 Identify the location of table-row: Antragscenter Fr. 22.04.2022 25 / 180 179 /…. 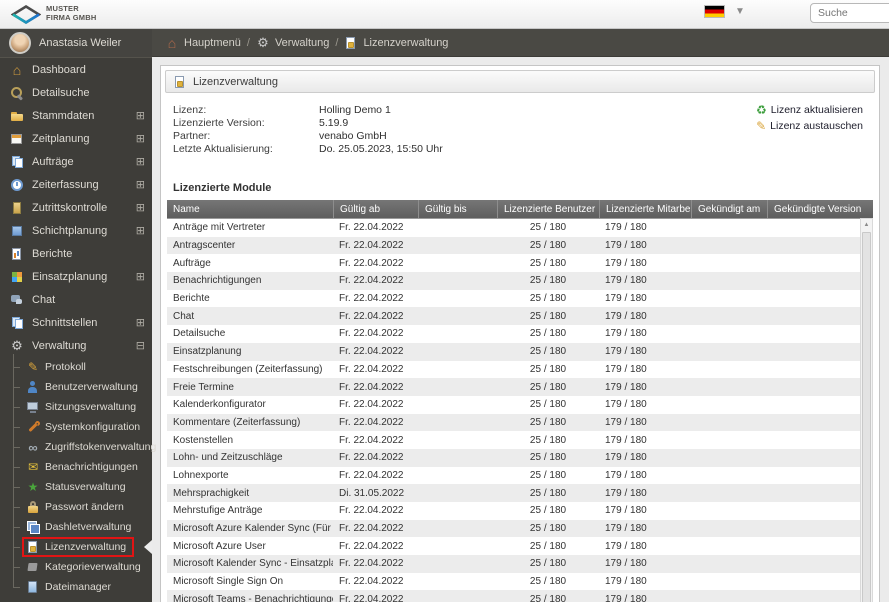
(513, 245).